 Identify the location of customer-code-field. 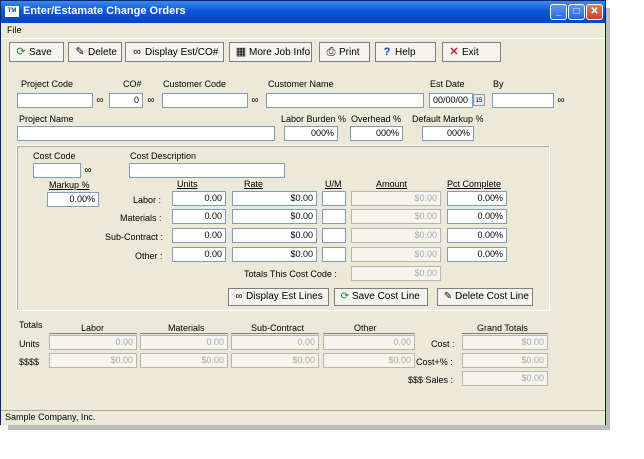
(205, 100).